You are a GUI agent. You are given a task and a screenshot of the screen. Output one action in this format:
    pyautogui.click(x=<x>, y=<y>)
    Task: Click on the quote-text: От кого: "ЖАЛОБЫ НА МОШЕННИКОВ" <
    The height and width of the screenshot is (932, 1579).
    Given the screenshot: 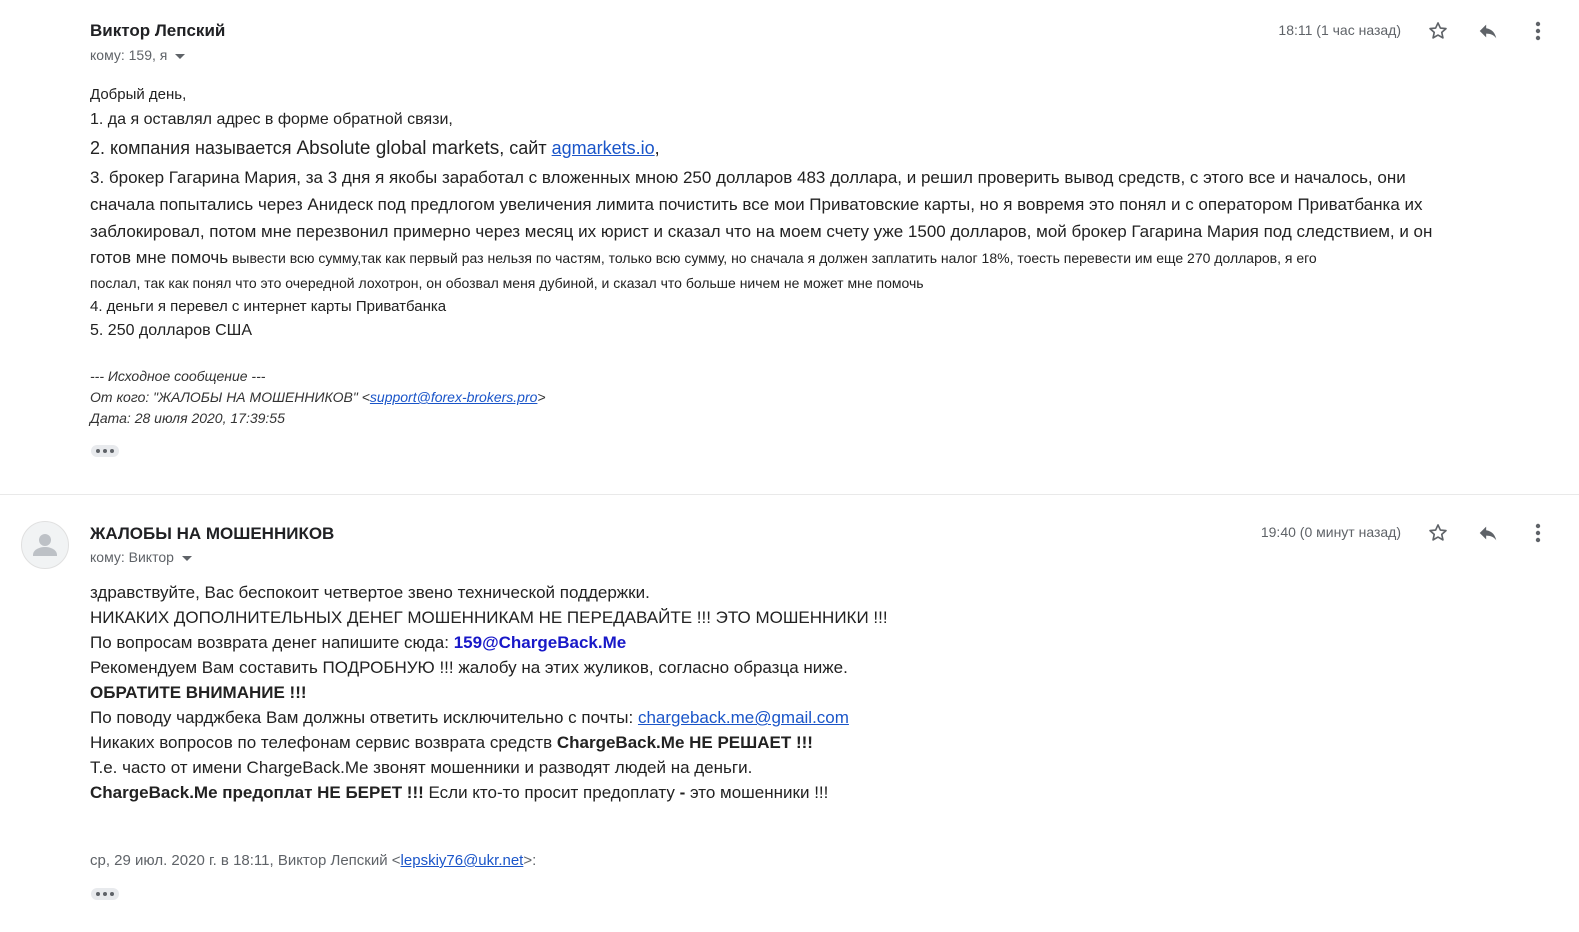 What is the action you would take?
    pyautogui.click(x=230, y=397)
    